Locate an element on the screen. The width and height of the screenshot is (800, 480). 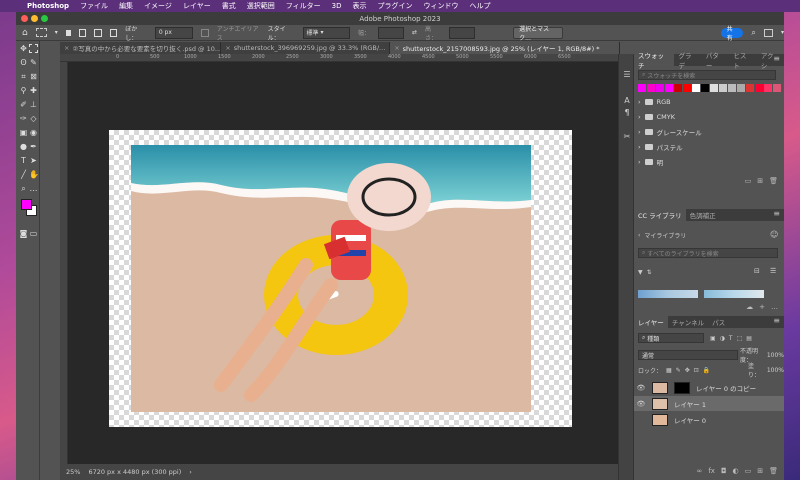
height-input is located at coordinates (462, 32).